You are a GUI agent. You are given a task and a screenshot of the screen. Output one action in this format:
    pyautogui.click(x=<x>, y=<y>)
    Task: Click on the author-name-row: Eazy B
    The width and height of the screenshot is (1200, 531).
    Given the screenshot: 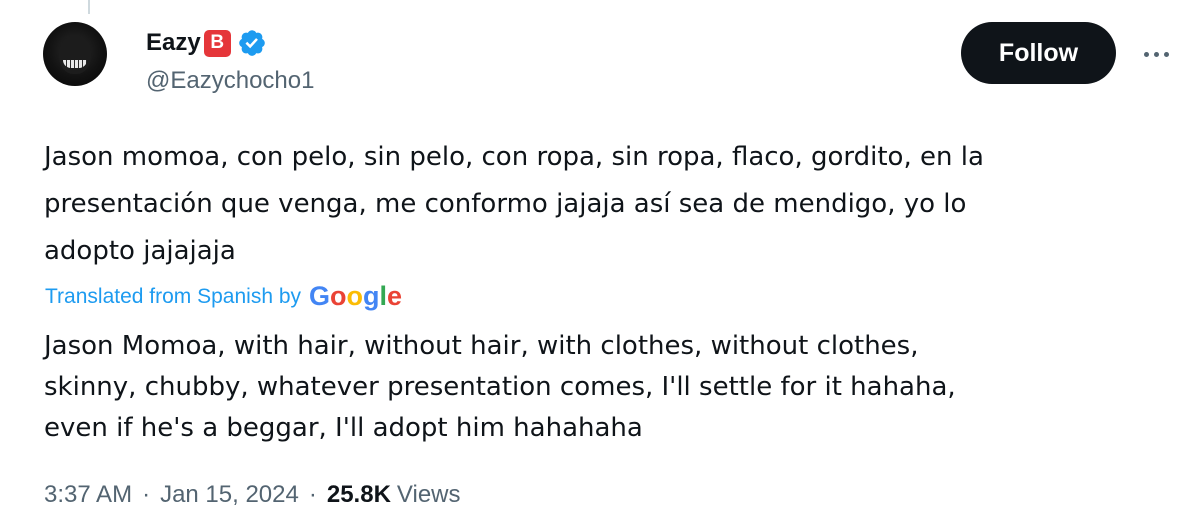 What is the action you would take?
    pyautogui.click(x=206, y=43)
    